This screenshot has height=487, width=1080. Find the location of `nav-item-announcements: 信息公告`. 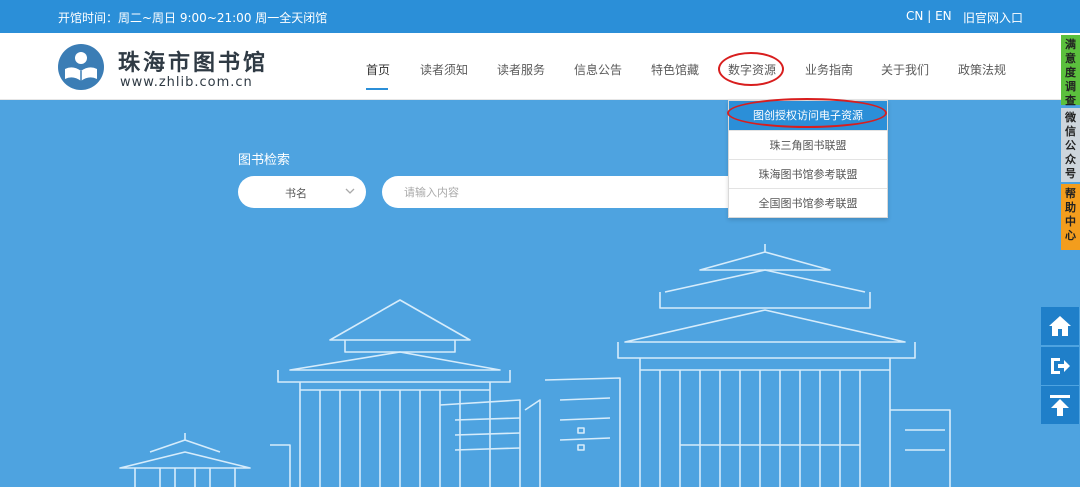

nav-item-announcements: 信息公告 is located at coordinates (598, 69).